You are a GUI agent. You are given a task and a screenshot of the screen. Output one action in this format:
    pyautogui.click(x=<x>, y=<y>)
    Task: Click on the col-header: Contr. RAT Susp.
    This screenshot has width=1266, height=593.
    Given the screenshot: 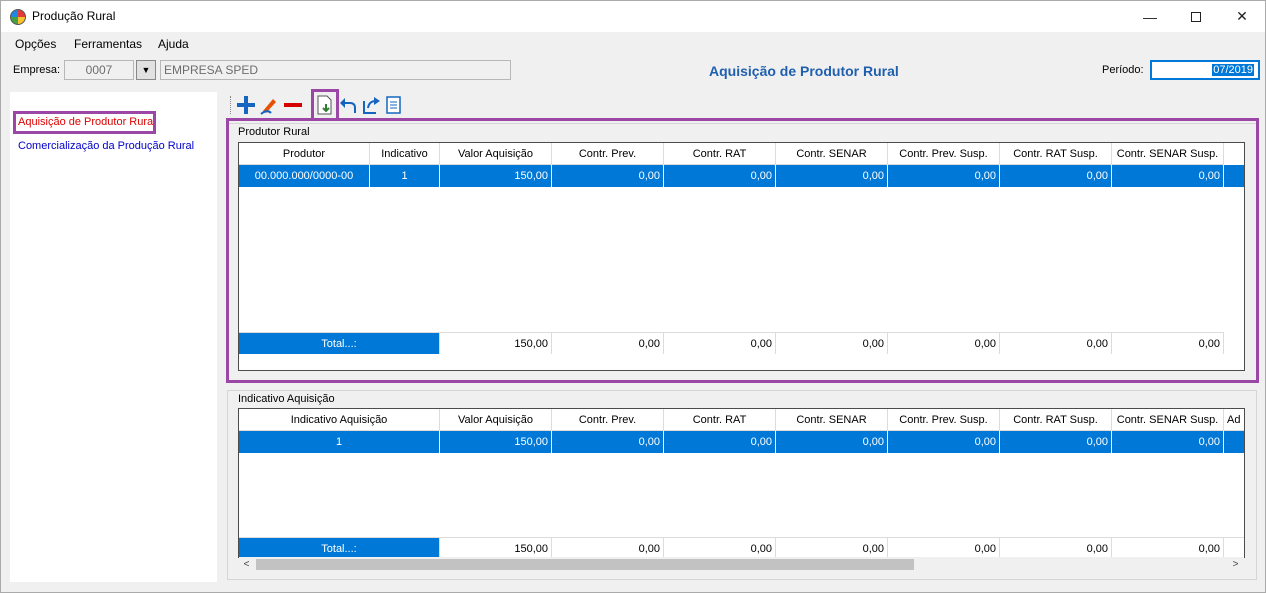 What is the action you would take?
    pyautogui.click(x=1056, y=420)
    